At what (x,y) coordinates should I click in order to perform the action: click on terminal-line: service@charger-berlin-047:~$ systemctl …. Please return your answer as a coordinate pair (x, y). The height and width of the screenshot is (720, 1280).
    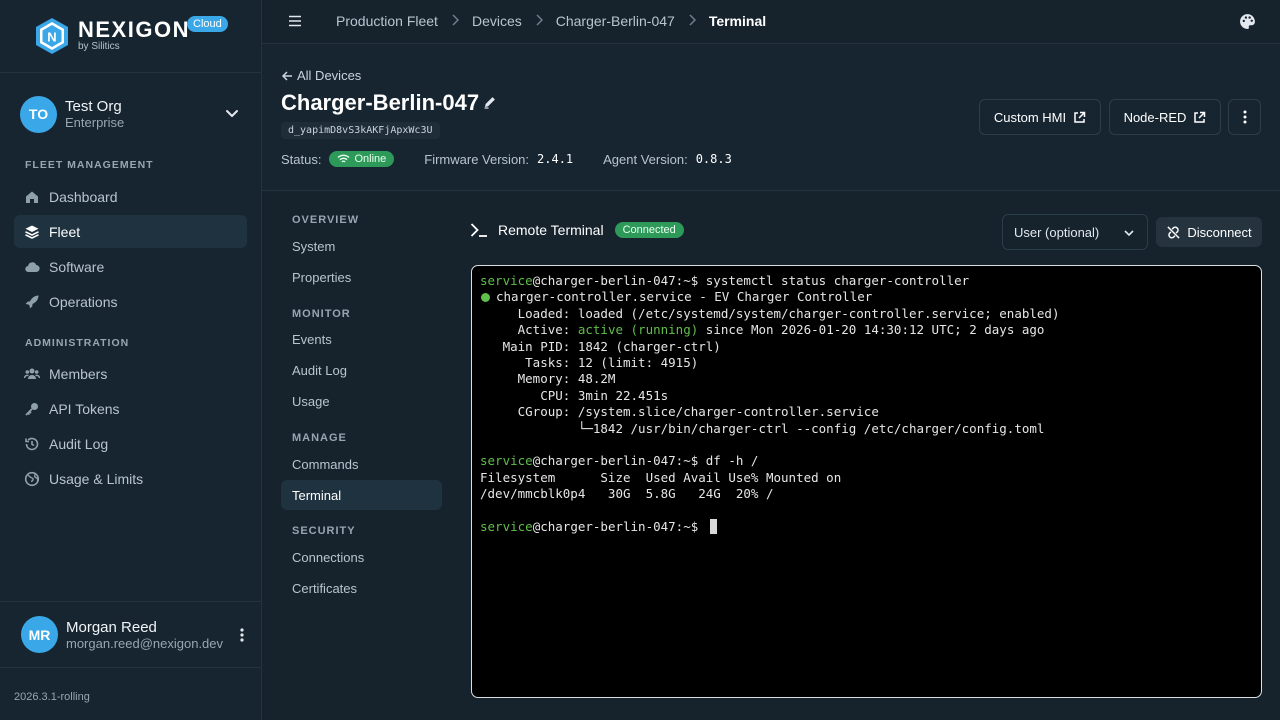
    Looking at the image, I should click on (725, 280).